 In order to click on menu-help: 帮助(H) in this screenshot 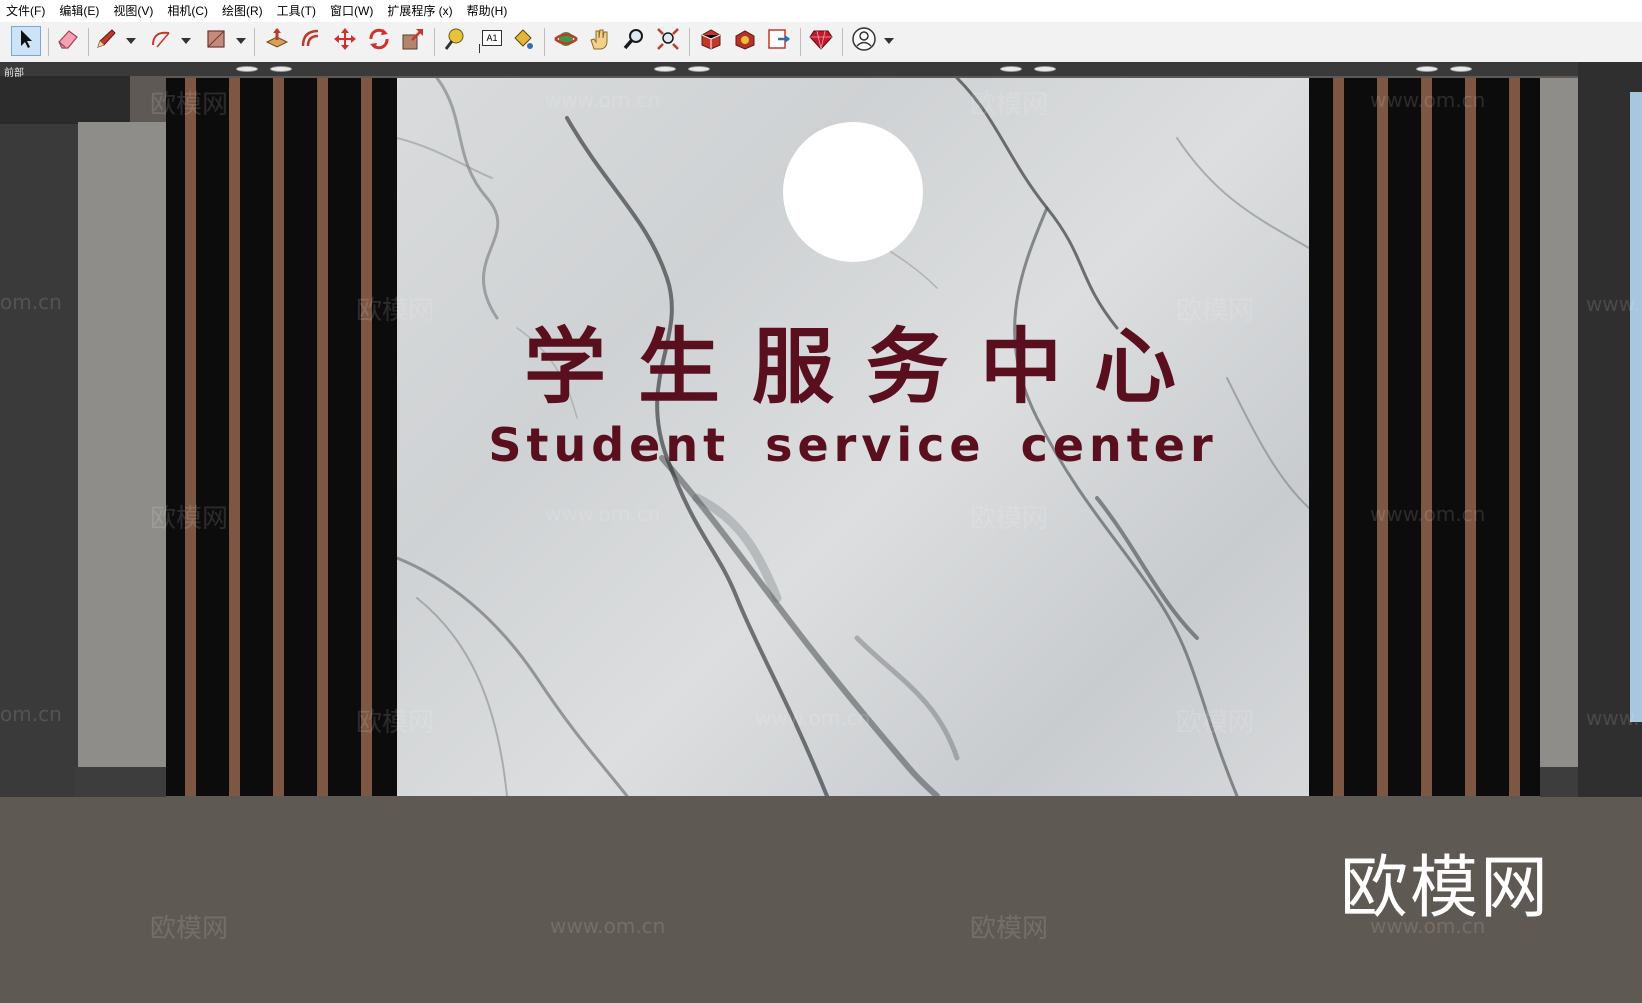, I will do `click(487, 11)`.